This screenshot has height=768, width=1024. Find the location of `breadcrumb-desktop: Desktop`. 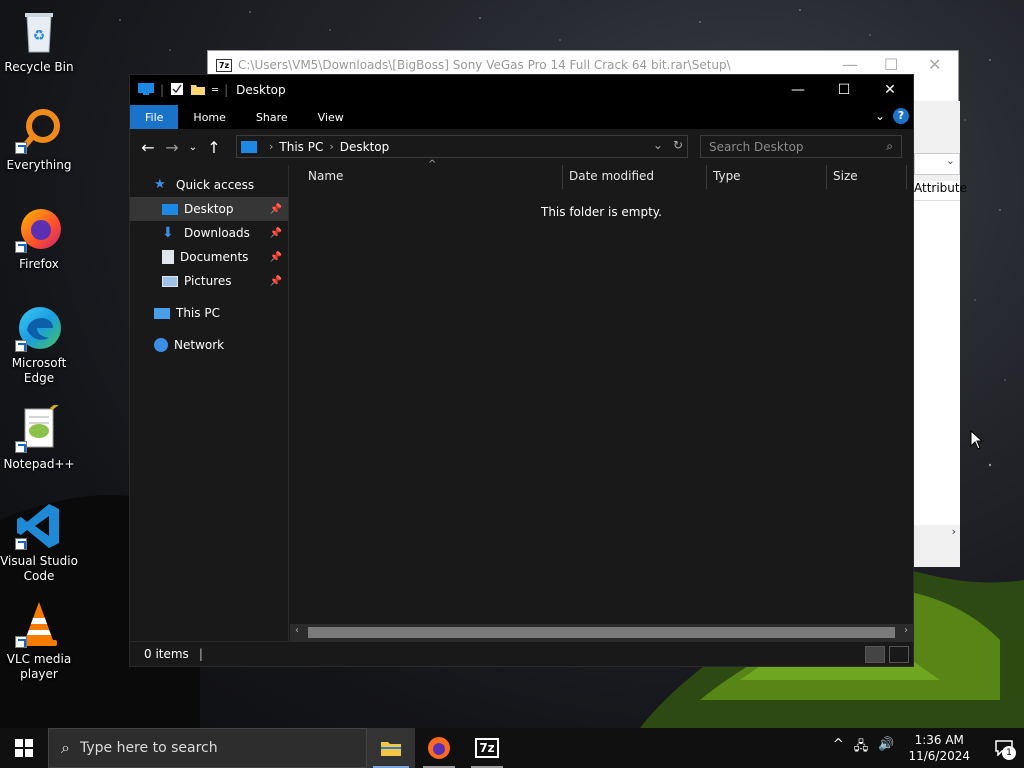

breadcrumb-desktop: Desktop is located at coordinates (365, 147).